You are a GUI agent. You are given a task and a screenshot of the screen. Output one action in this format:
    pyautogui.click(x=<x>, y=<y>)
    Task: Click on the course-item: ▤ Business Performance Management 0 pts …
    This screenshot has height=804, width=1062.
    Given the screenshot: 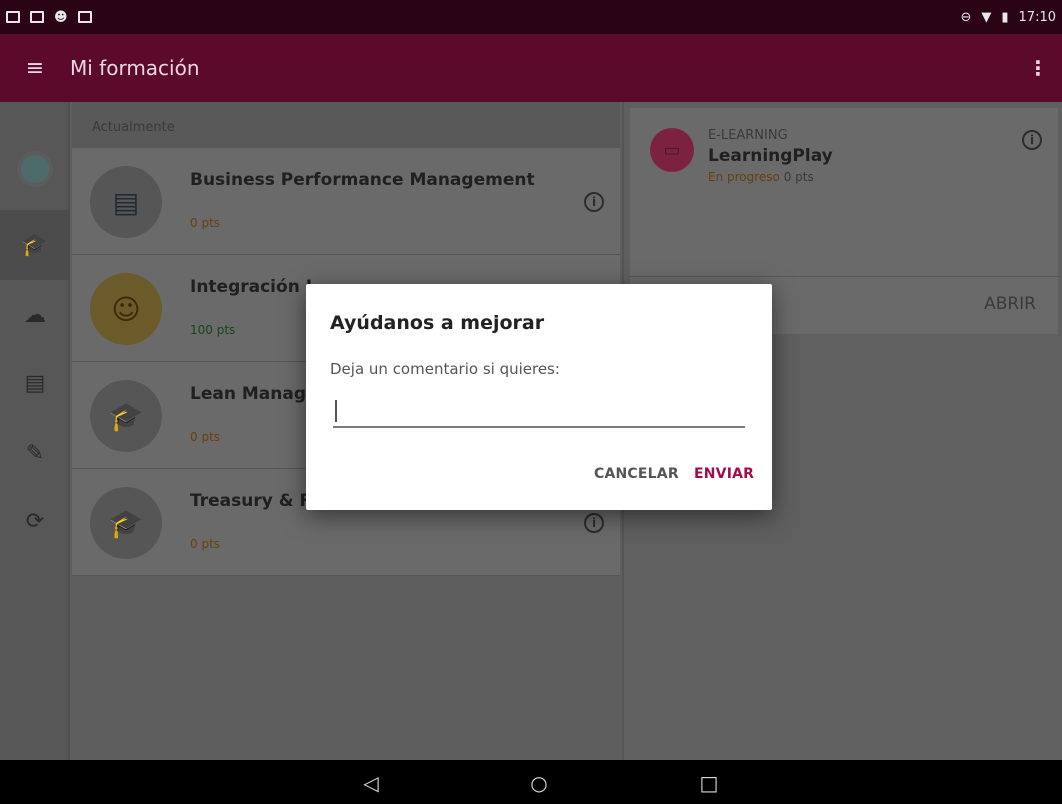 What is the action you would take?
    pyautogui.click(x=346, y=201)
    